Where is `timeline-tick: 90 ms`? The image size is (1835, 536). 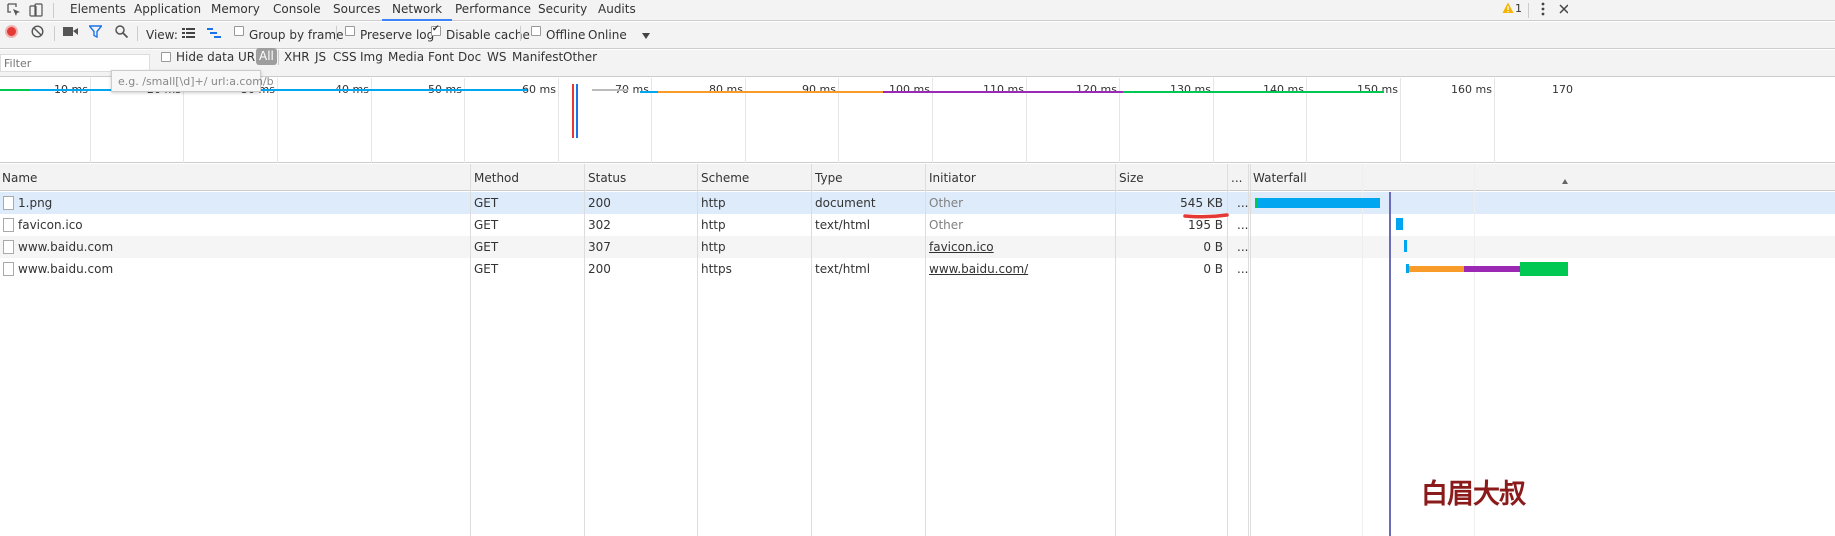 timeline-tick: 90 ms is located at coordinates (819, 89).